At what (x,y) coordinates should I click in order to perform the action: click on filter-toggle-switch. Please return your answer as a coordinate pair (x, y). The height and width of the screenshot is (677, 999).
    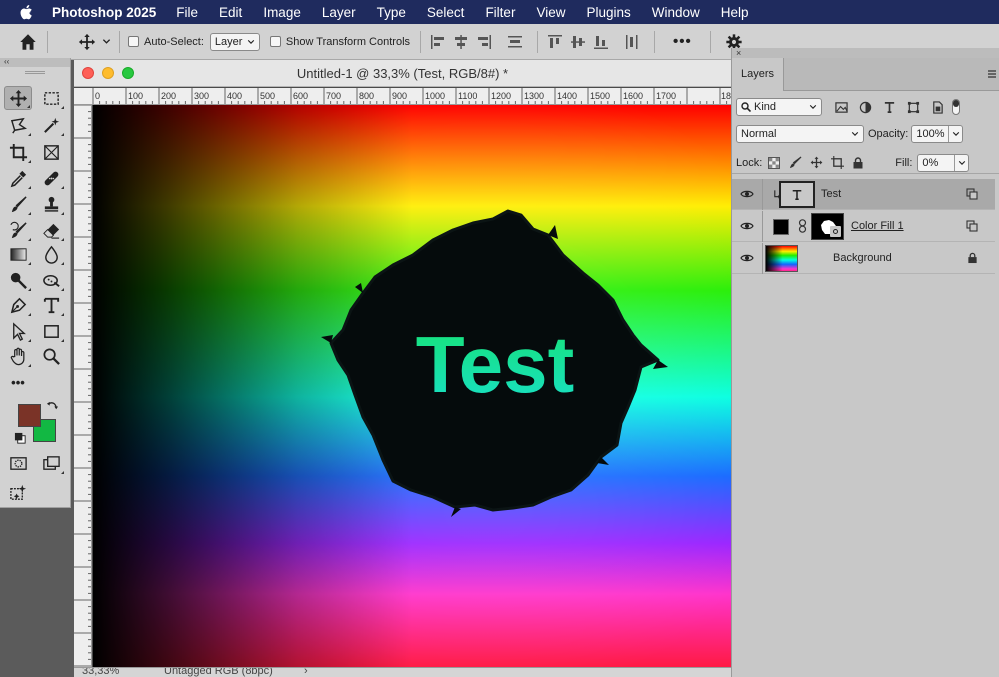
    Looking at the image, I should click on (956, 107).